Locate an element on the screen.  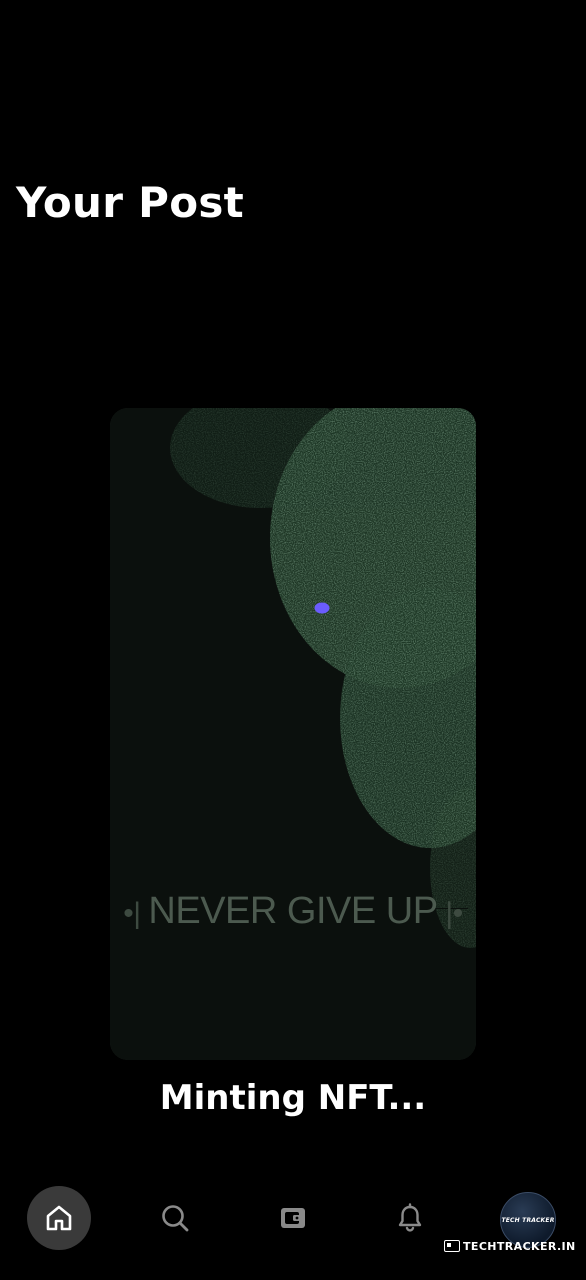
nav-home-button is located at coordinates (59, 1218).